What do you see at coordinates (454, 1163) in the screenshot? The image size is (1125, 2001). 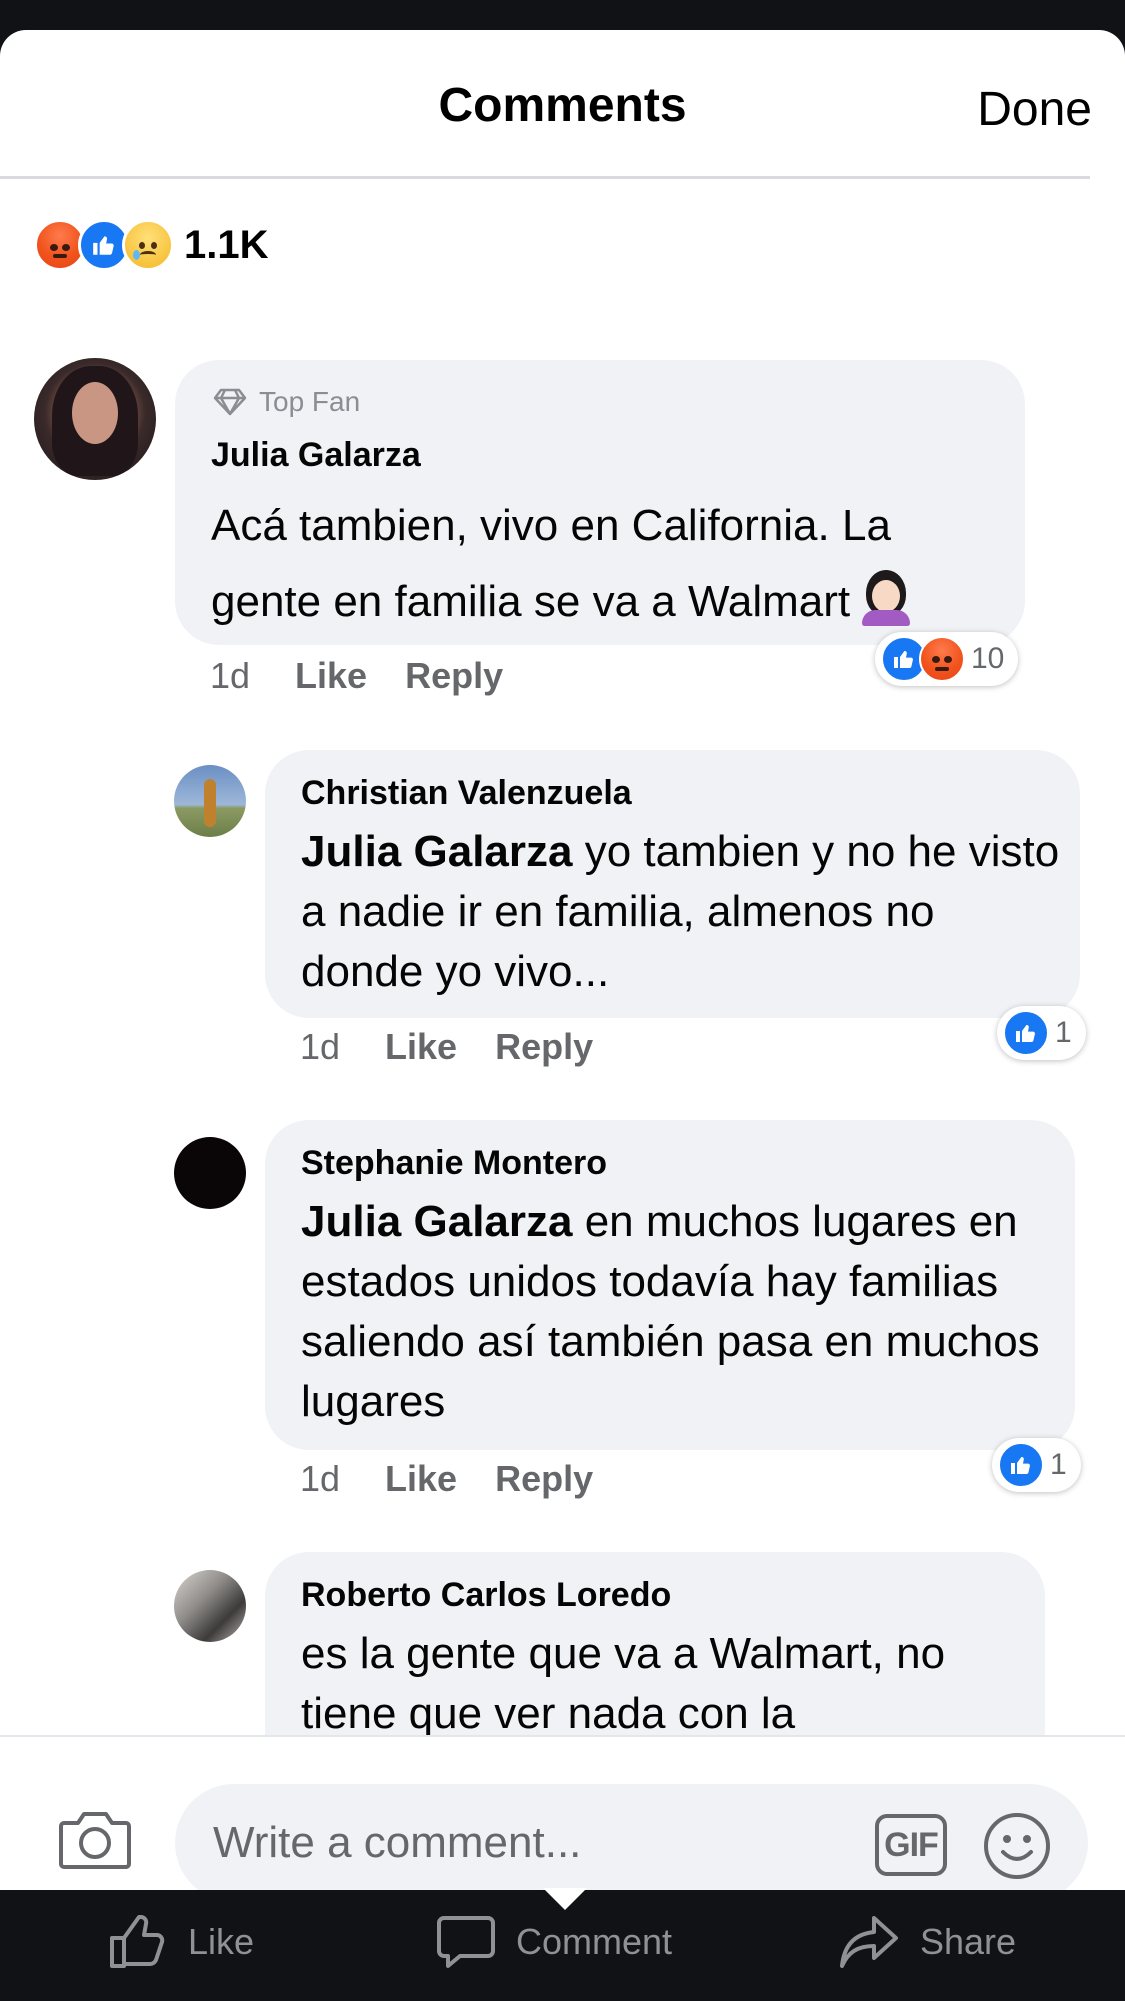 I see `comment-author: Stephanie Montero` at bounding box center [454, 1163].